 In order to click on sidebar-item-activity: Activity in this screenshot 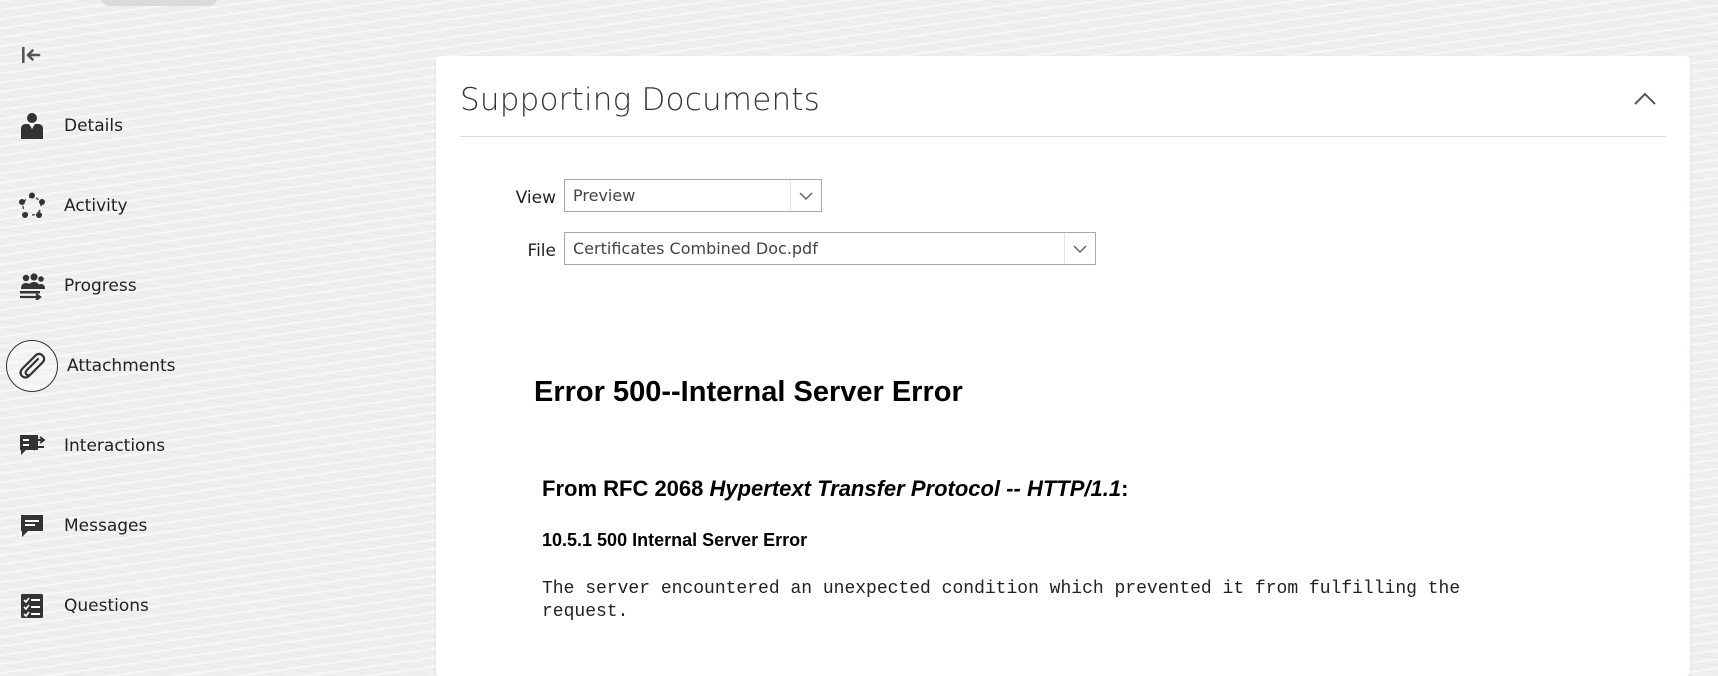, I will do `click(140, 206)`.